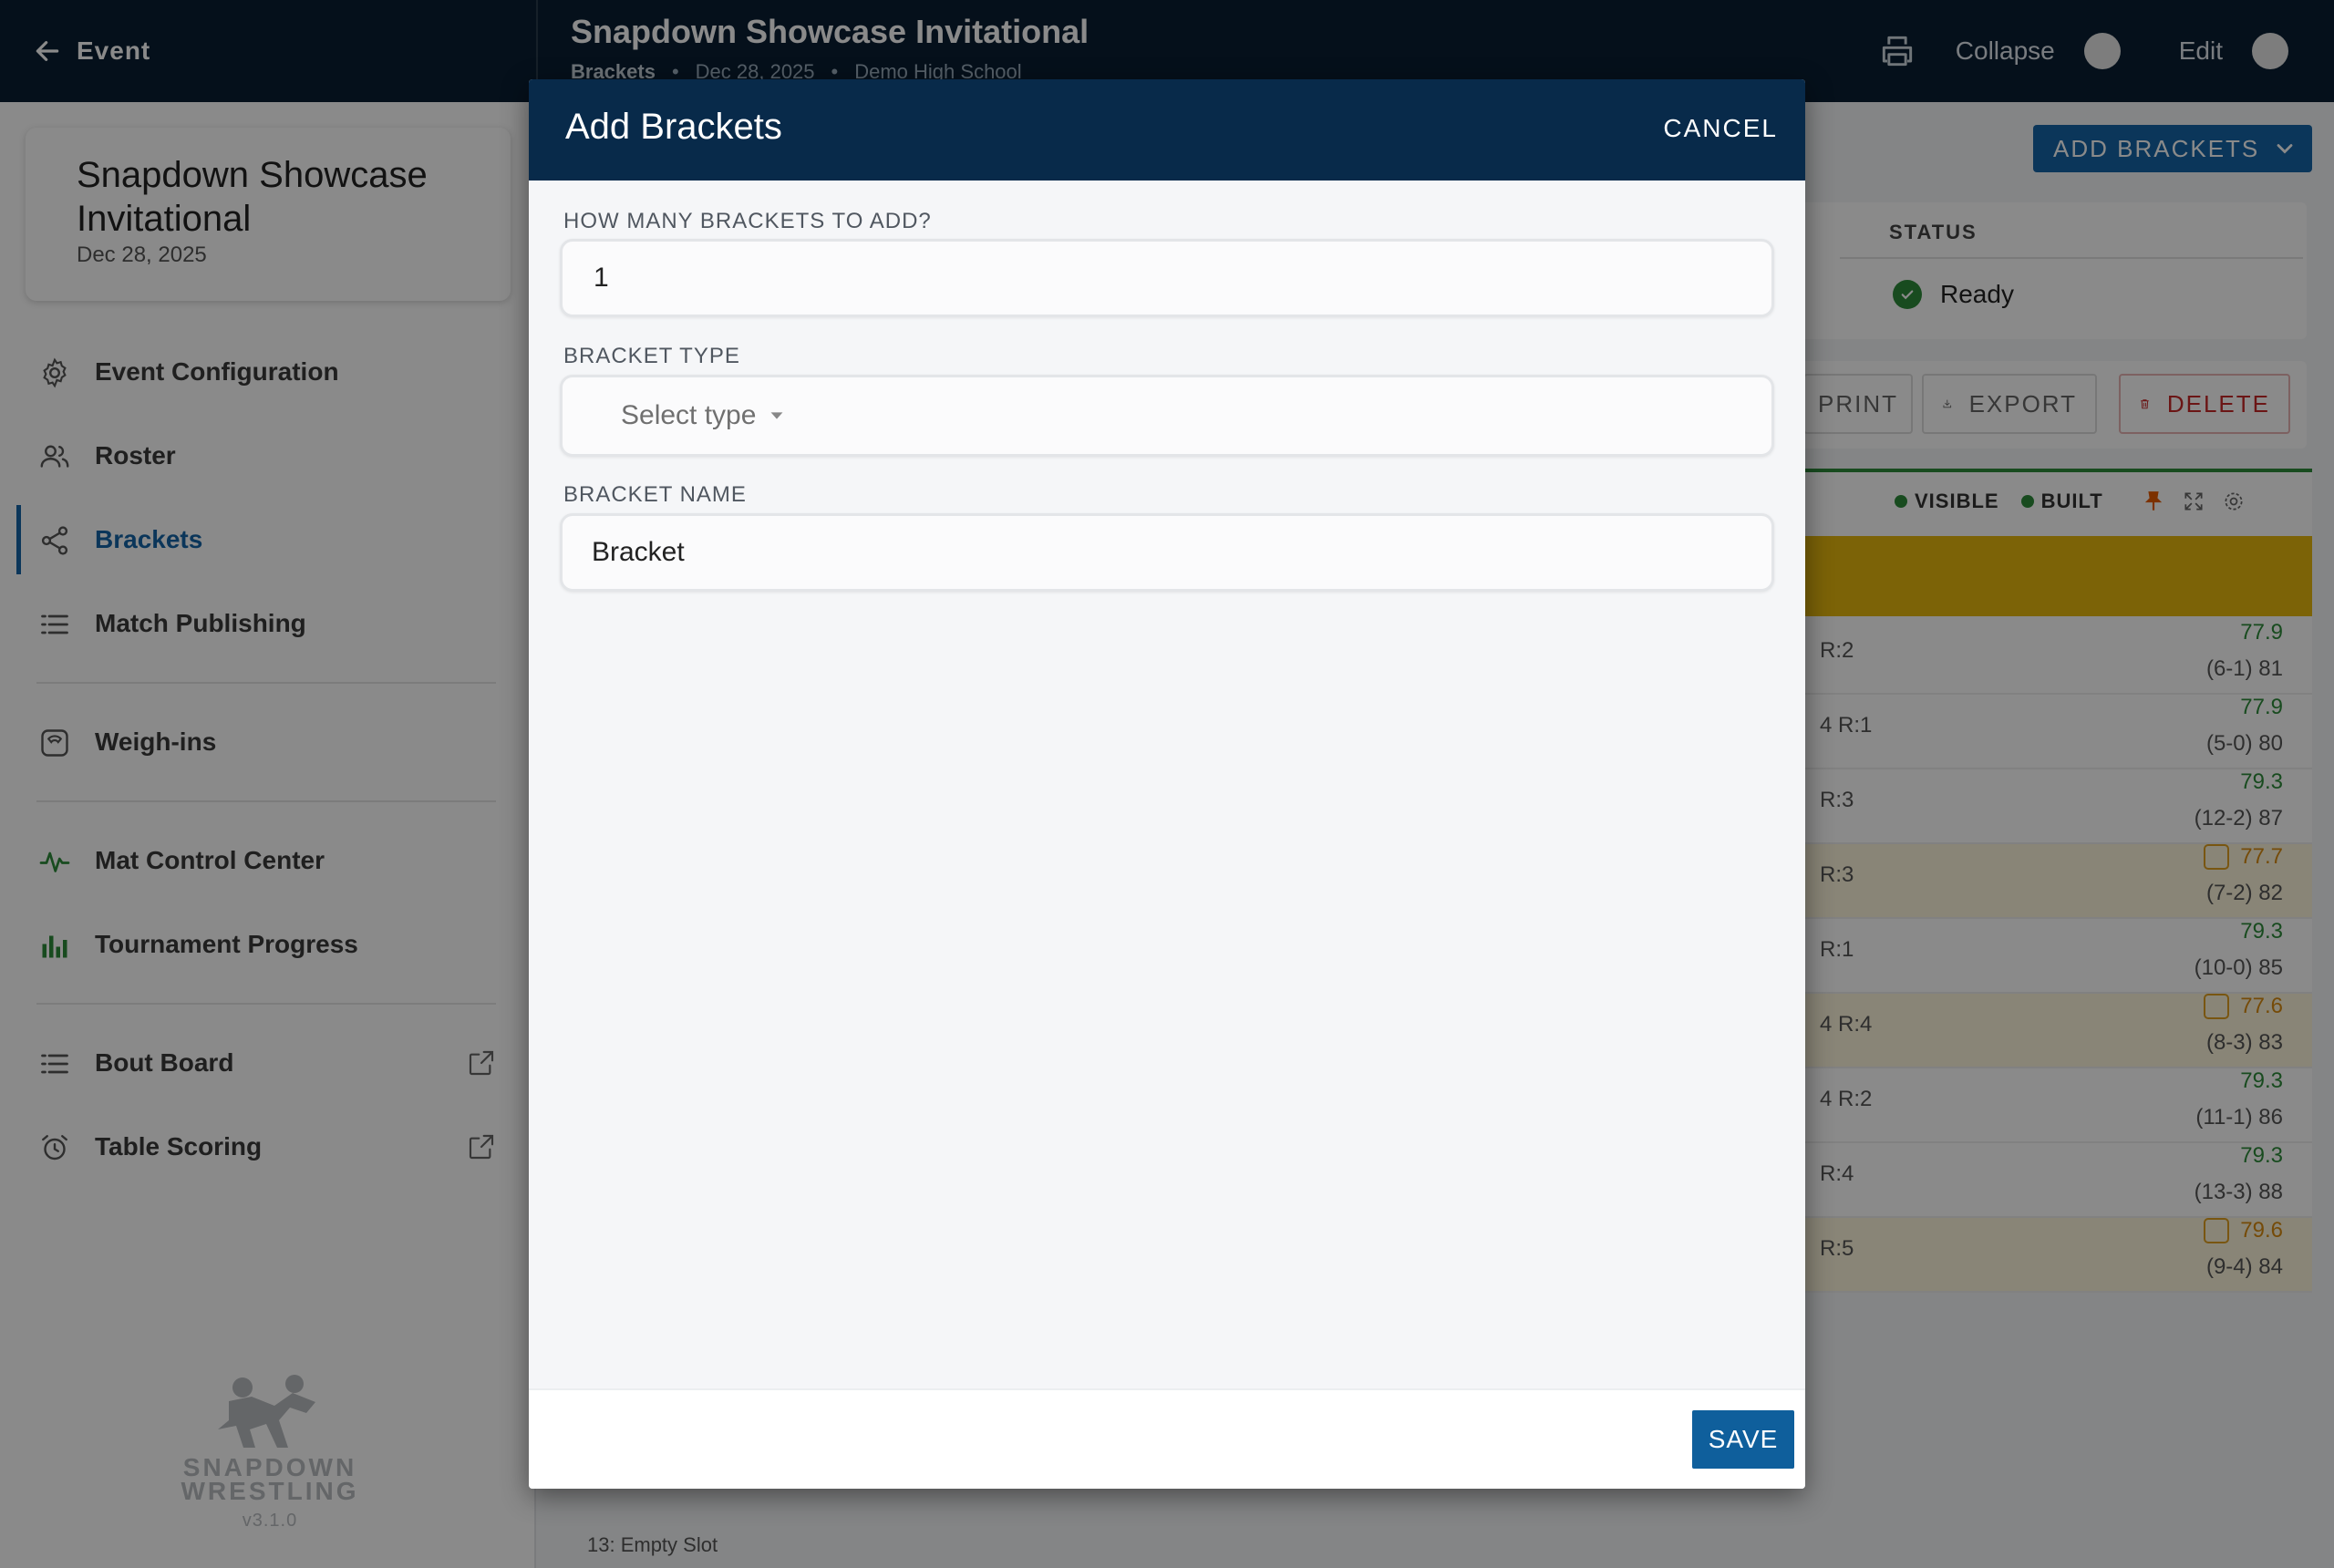 The image size is (2334, 1568). What do you see at coordinates (747, 221) in the screenshot?
I see `bracket-count-label: HOW MANY BRACKETS TO ADD?` at bounding box center [747, 221].